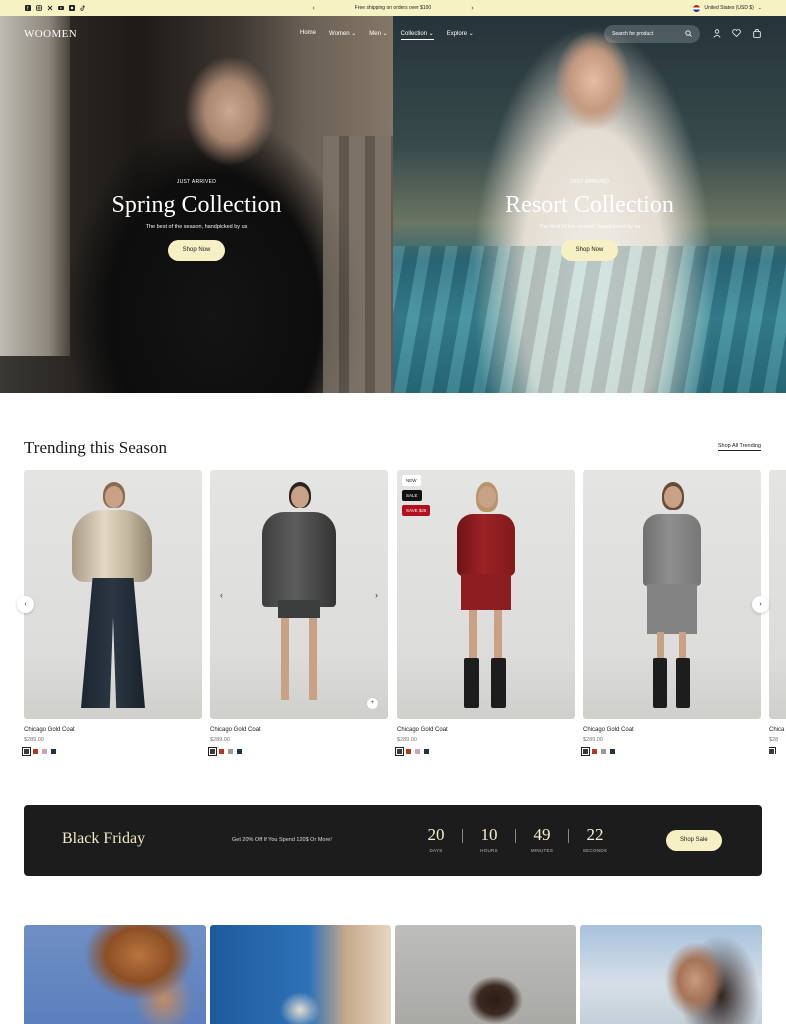 The width and height of the screenshot is (786, 1024). I want to click on site-logo: WOOMEN, so click(50, 34).